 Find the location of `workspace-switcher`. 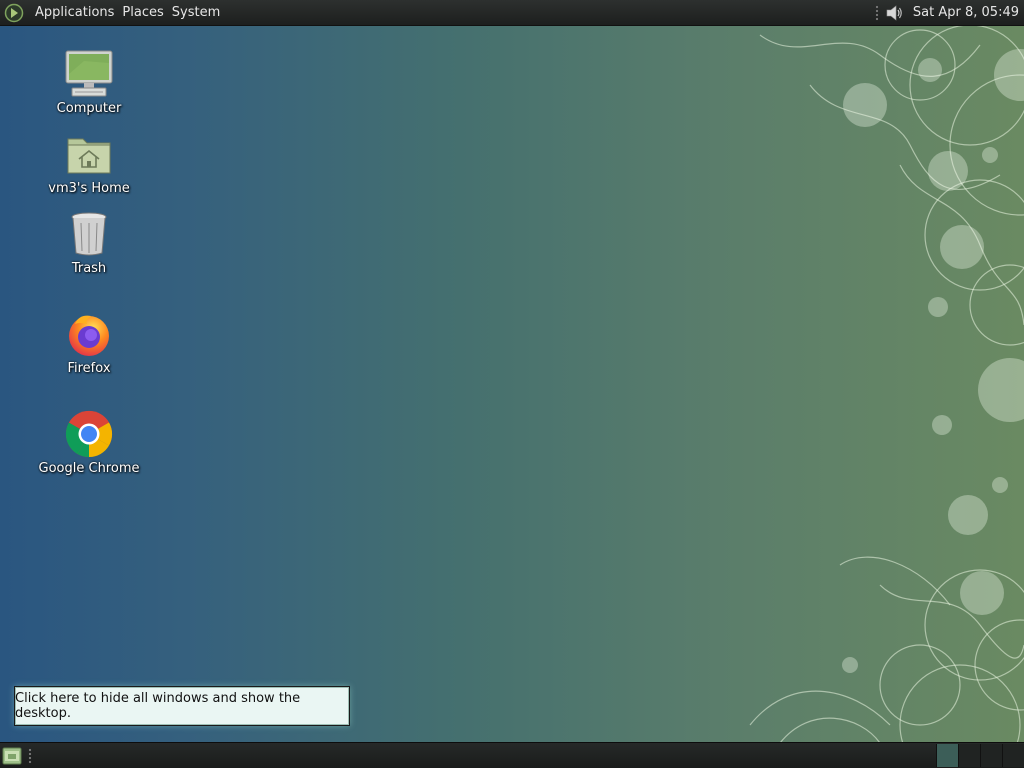

workspace-switcher is located at coordinates (980, 755).